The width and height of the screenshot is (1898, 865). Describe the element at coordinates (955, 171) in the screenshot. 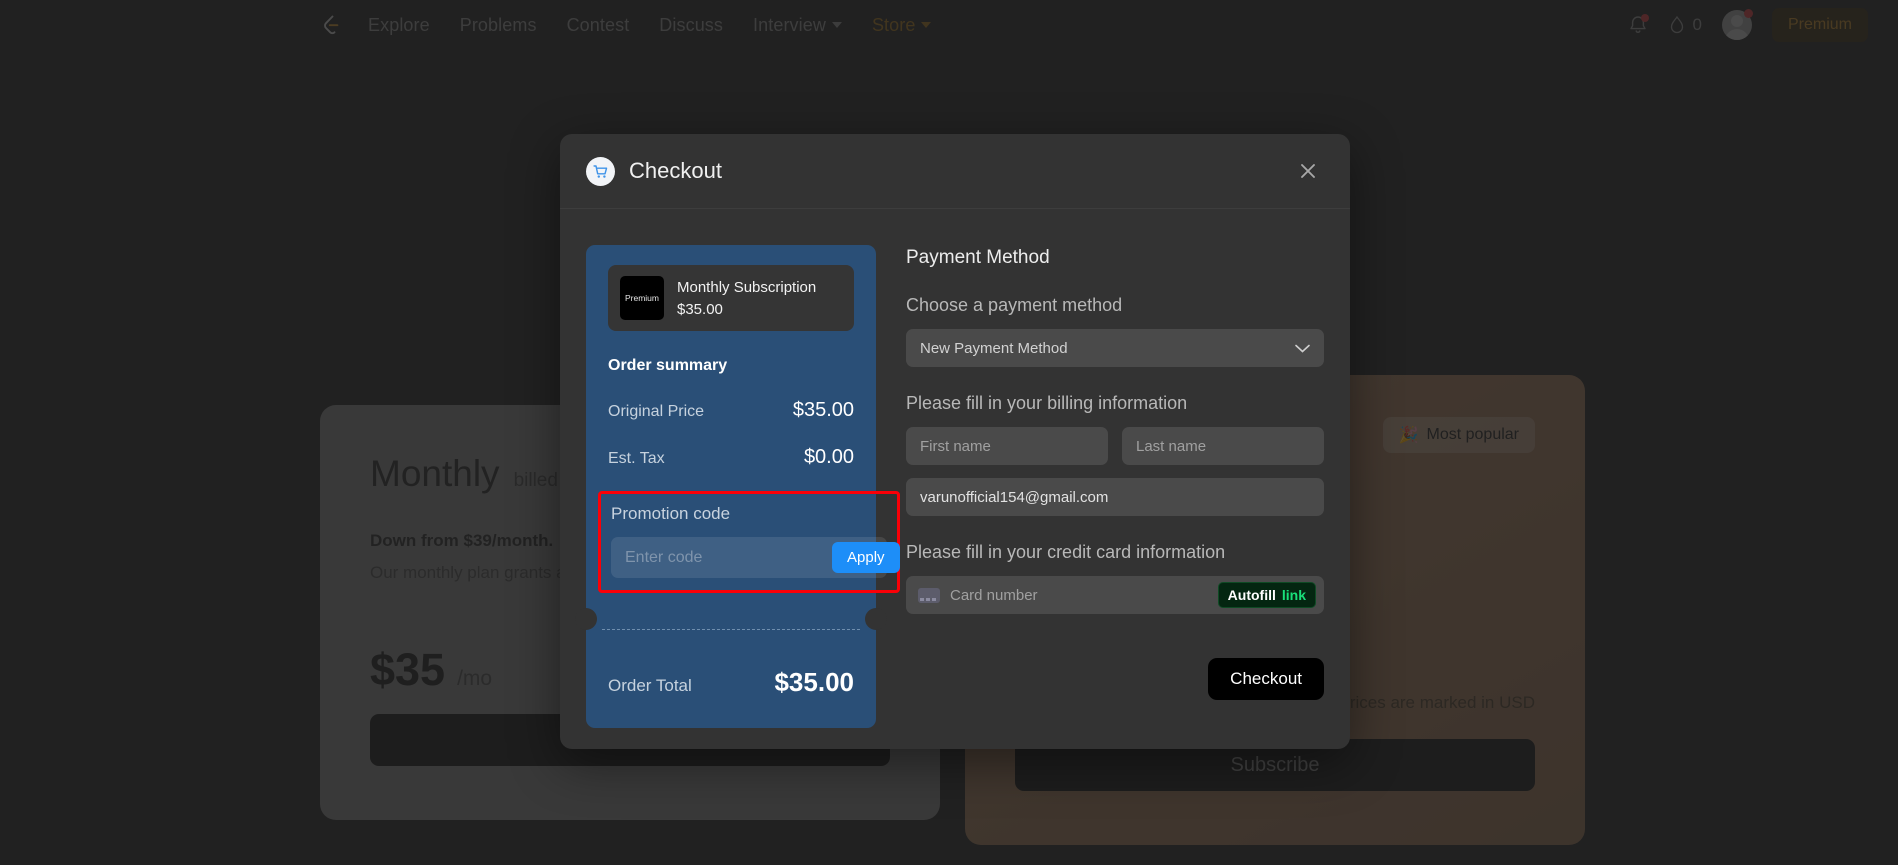

I see `modal-header: Checkout` at that location.